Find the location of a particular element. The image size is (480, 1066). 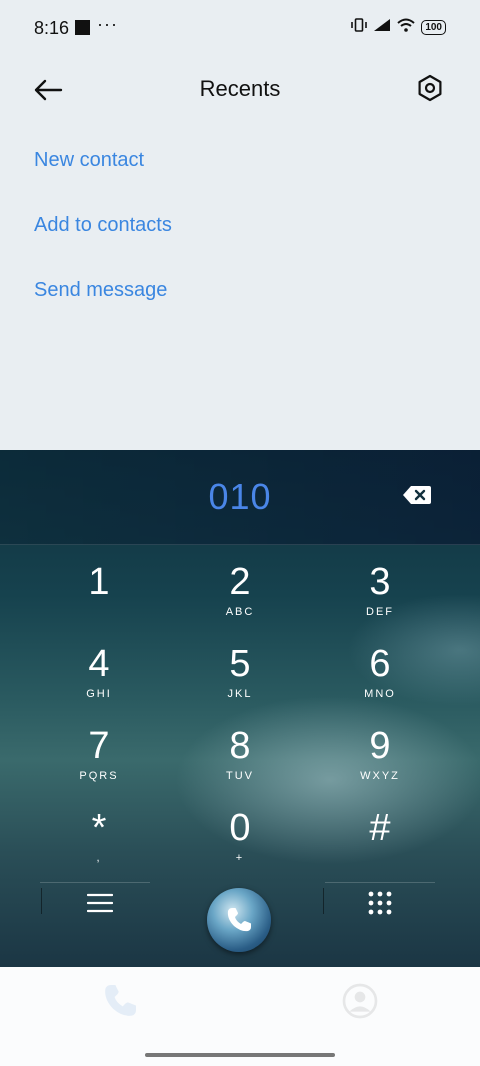

backspace-icon is located at coordinates (417, 495).